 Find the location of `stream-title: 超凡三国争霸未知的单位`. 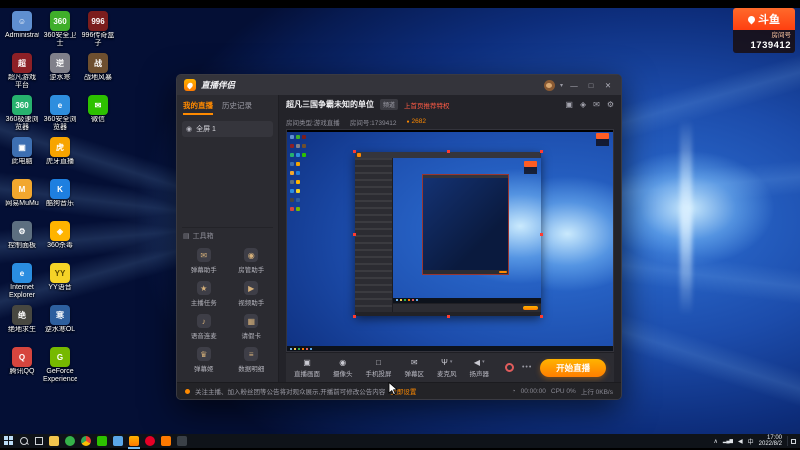

stream-title: 超凡三国争霸未知的单位 is located at coordinates (330, 104).